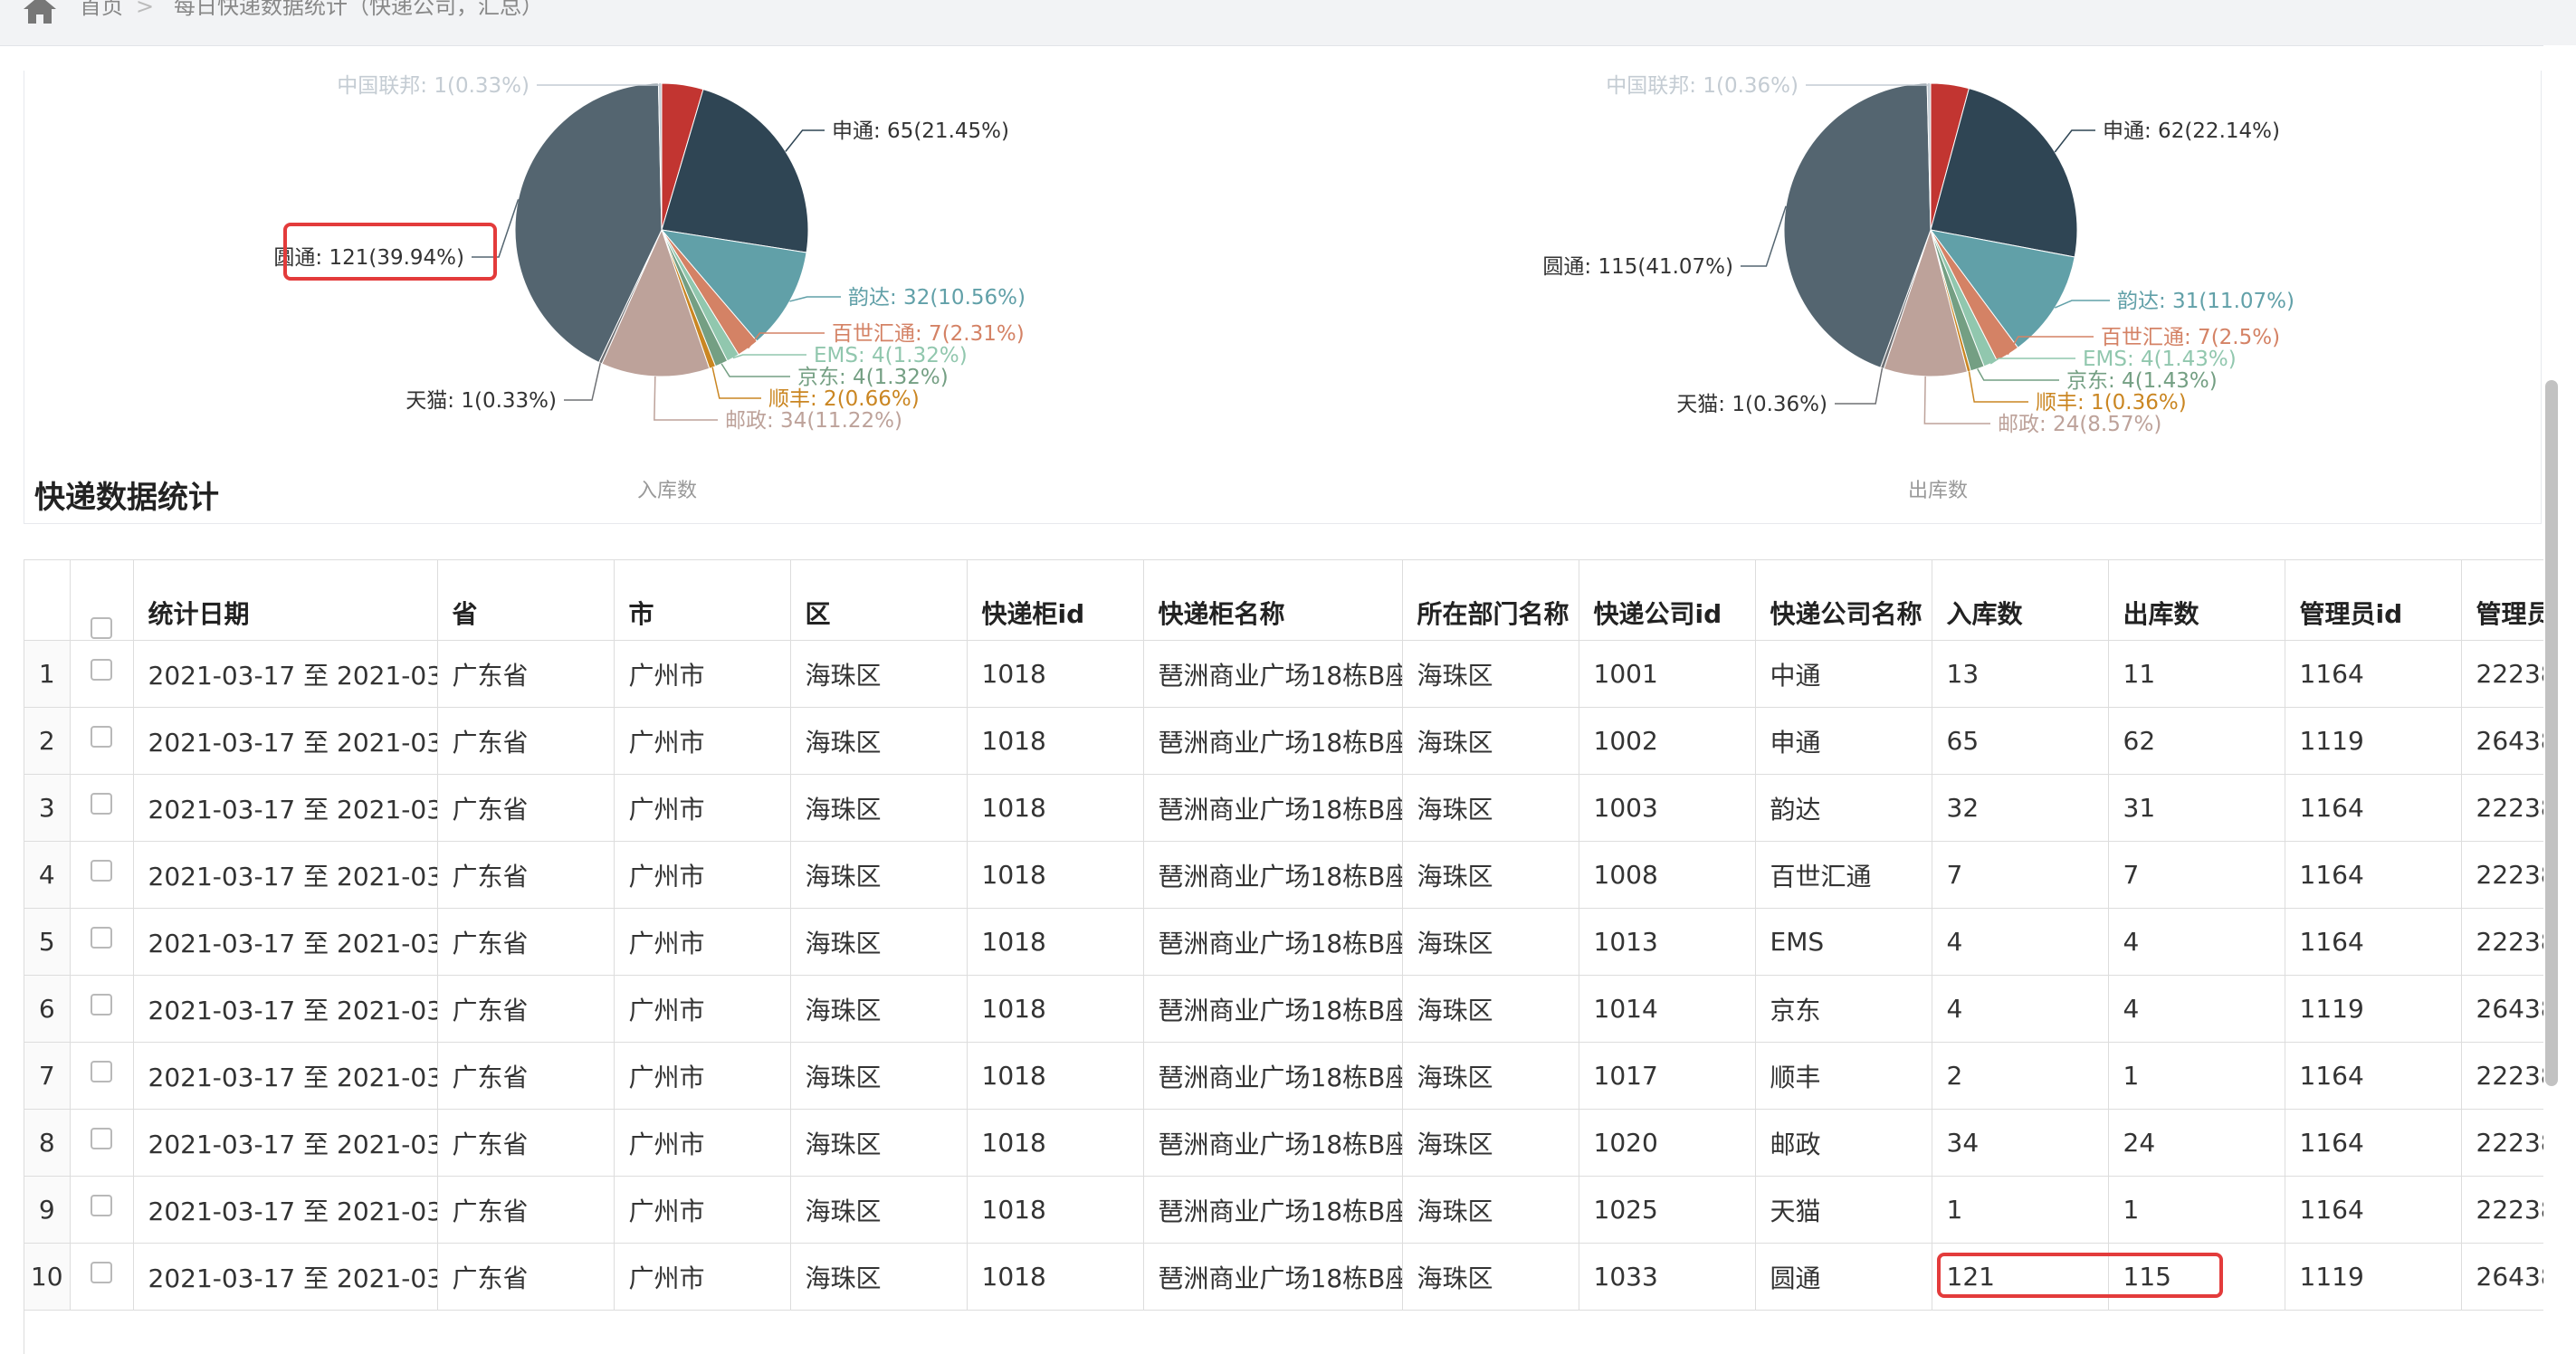 The height and width of the screenshot is (1354, 2576). I want to click on table-cell: 韵达, so click(1843, 808).